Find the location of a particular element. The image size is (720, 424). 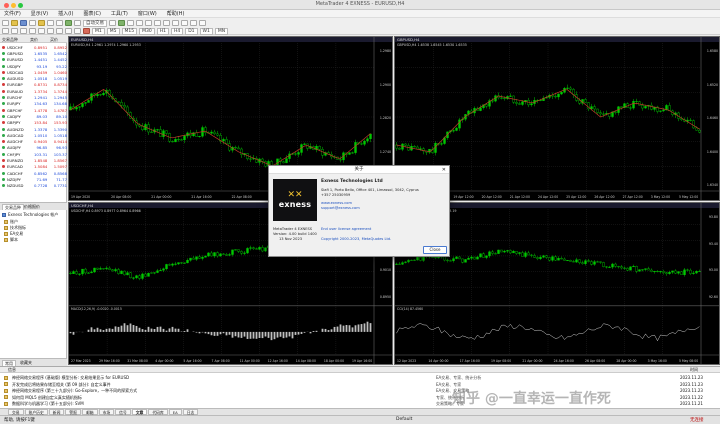

new-order-icon is located at coordinates (68, 23).